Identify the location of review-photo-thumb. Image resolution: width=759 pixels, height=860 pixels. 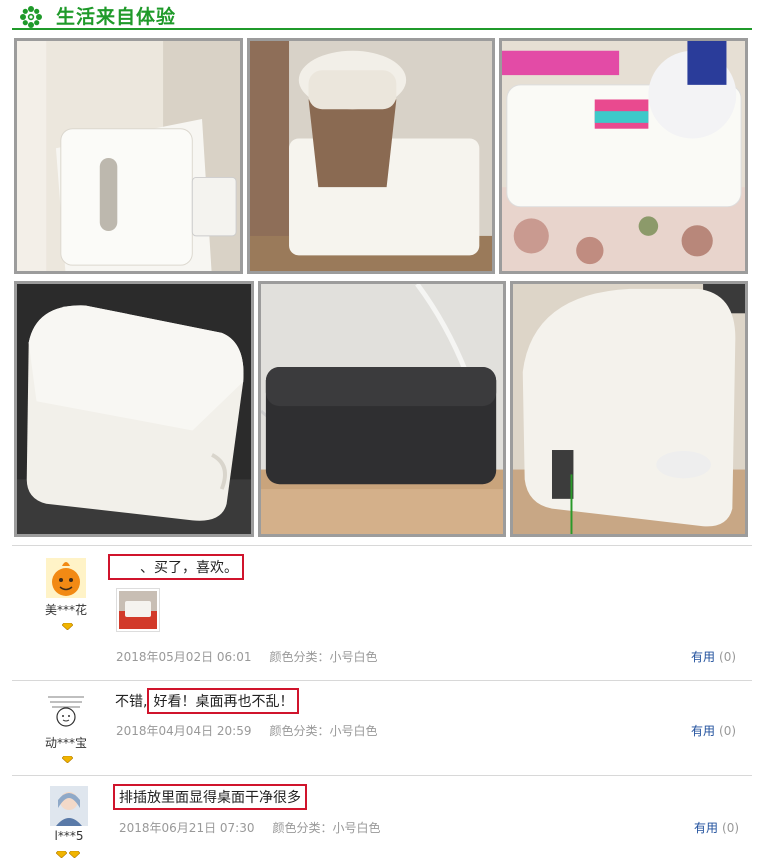
(138, 610).